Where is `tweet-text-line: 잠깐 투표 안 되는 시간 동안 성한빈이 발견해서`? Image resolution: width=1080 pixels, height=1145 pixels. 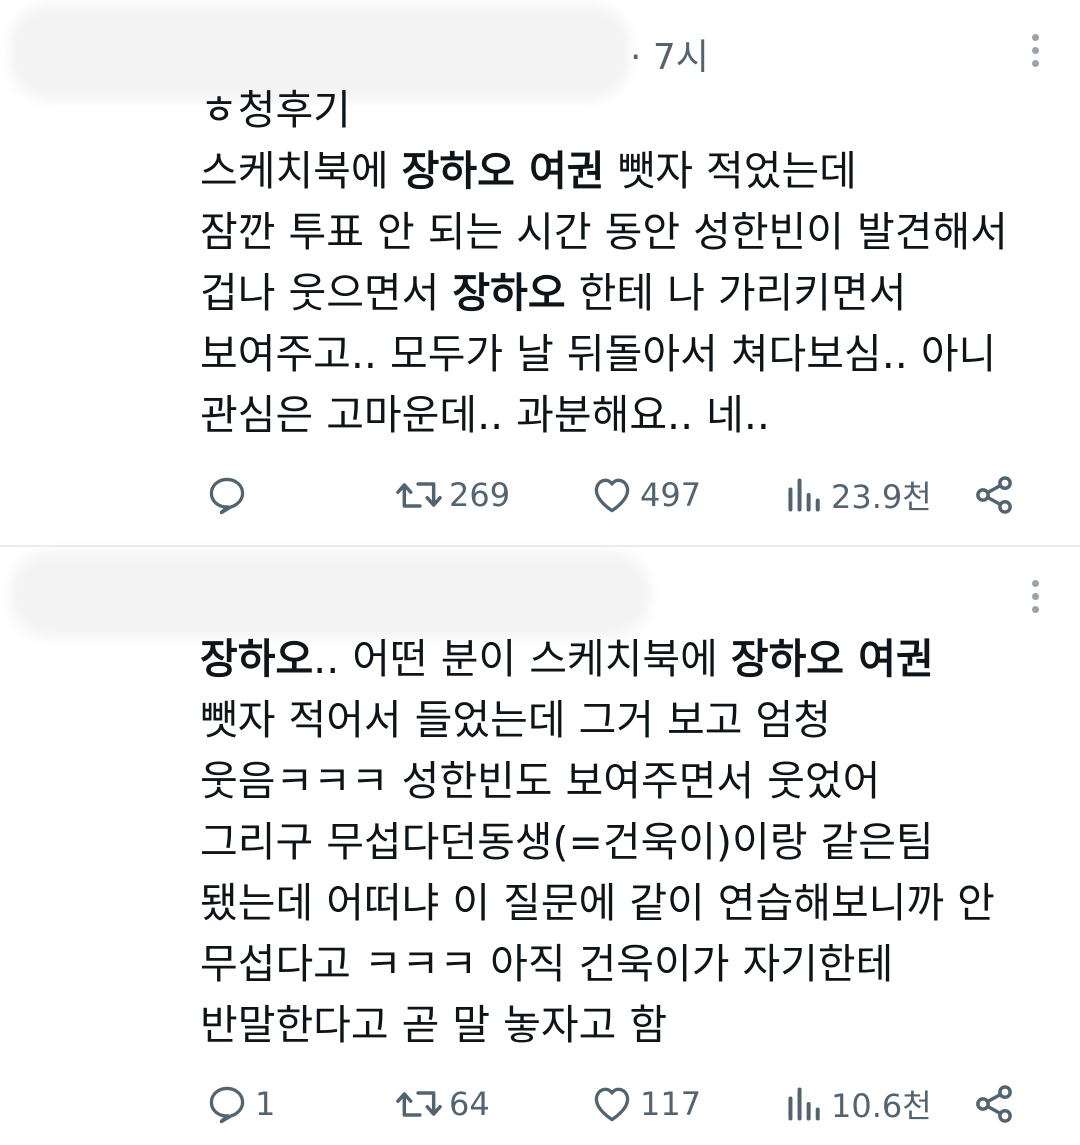
tweet-text-line: 잠깐 투표 안 되는 시간 동안 성한빈이 발견해서 is located at coordinates (604, 232).